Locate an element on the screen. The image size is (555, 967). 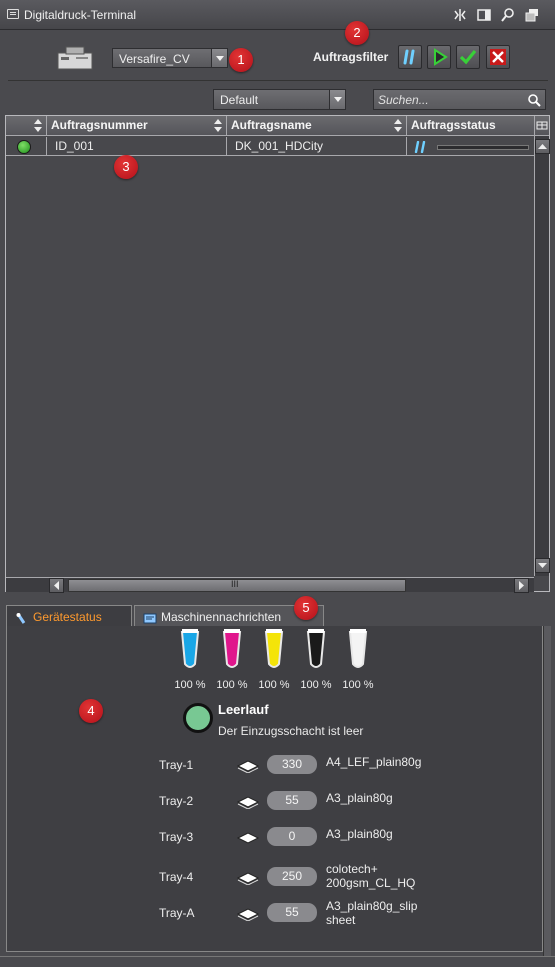
device-status-indicator is located at coordinates (198, 718).